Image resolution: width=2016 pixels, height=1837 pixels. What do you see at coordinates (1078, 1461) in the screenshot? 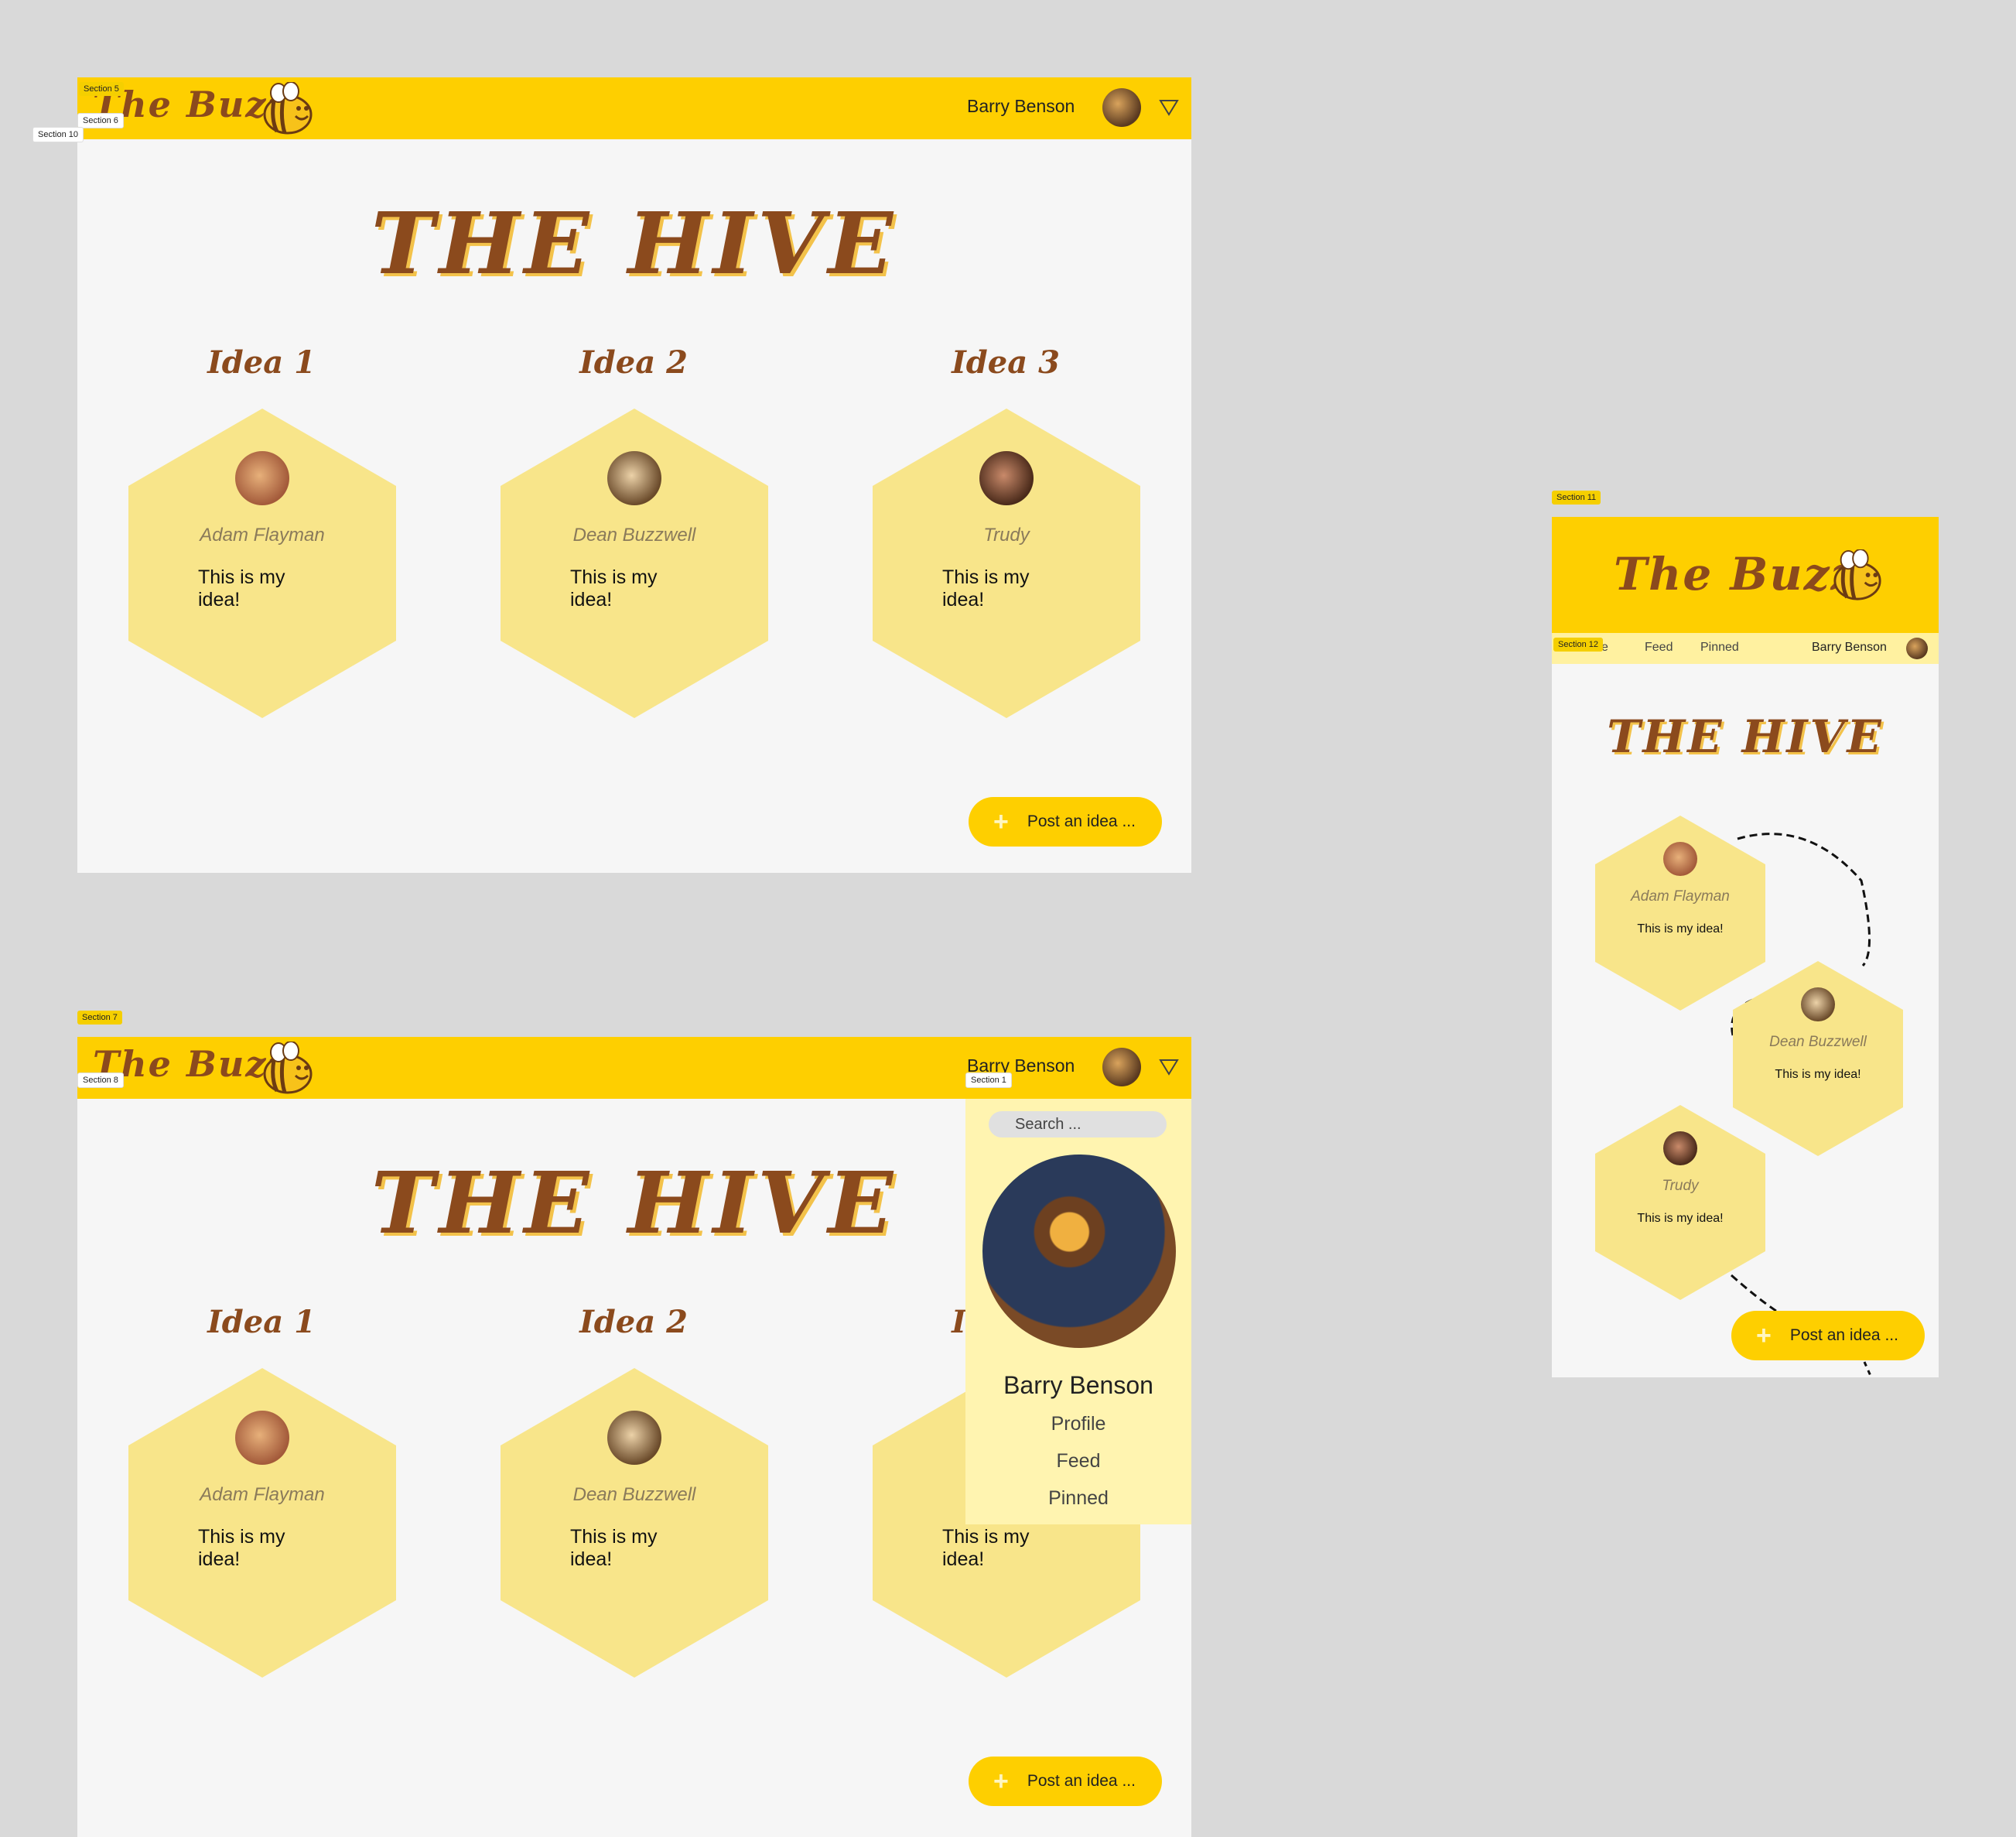
I see `dropdown-item-feed: Feed` at bounding box center [1078, 1461].